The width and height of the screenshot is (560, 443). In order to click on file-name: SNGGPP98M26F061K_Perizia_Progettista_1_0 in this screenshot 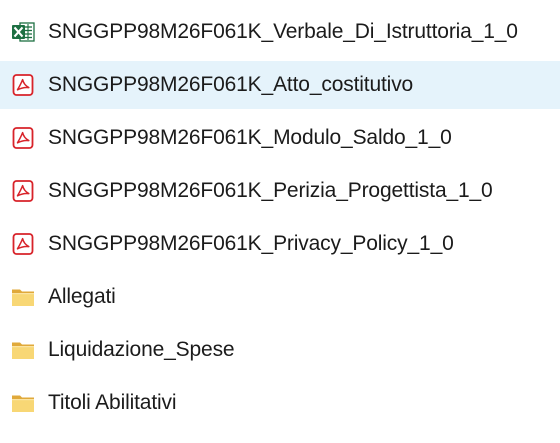, I will do `click(270, 190)`.